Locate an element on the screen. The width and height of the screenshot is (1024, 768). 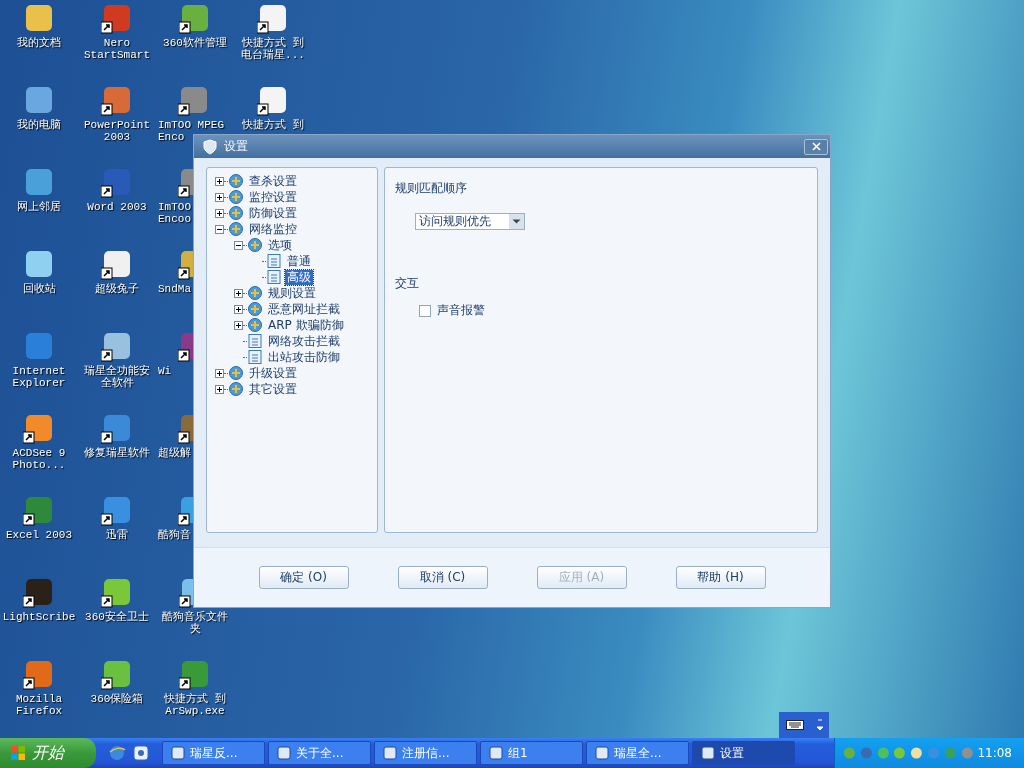
close-button is located at coordinates (816, 146).